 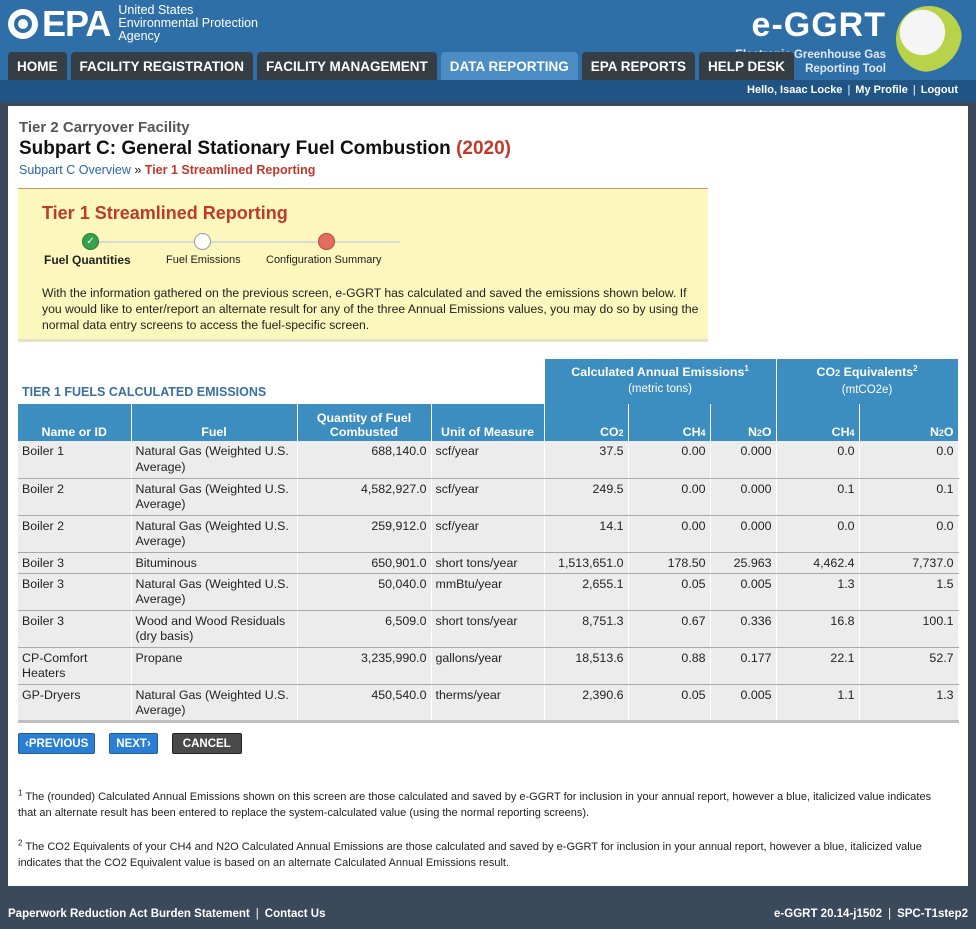 What do you see at coordinates (743, 422) in the screenshot?
I see `col-n2o: N2O` at bounding box center [743, 422].